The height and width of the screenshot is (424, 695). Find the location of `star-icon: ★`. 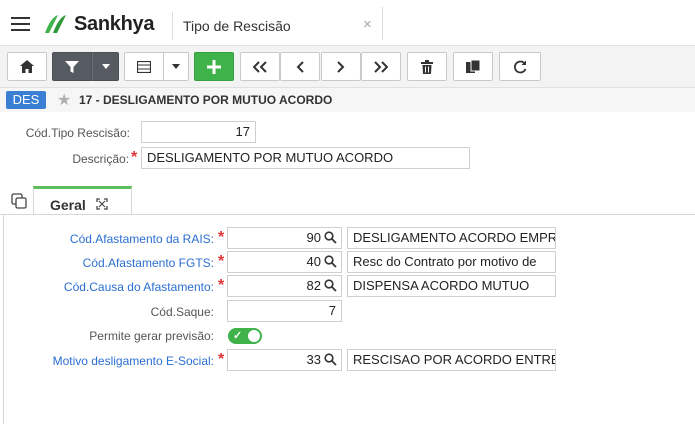

star-icon: ★ is located at coordinates (64, 100).